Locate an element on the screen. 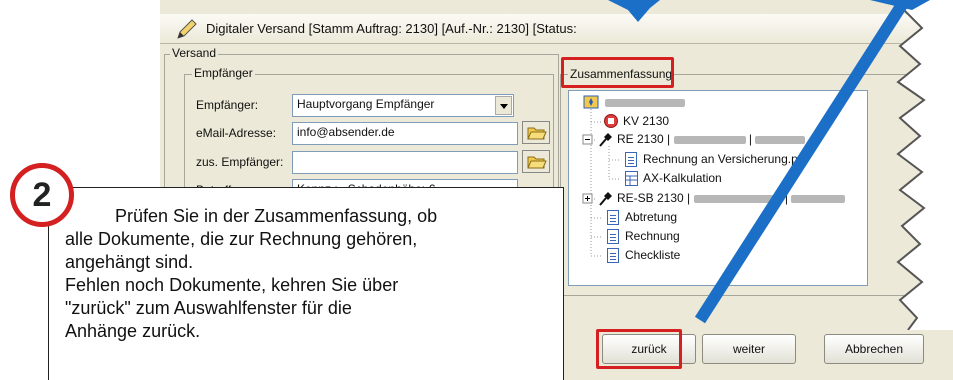 The height and width of the screenshot is (380, 953). callout-line: Prüfen Sie in der Zusammenfassung, ob is located at coordinates (276, 216).